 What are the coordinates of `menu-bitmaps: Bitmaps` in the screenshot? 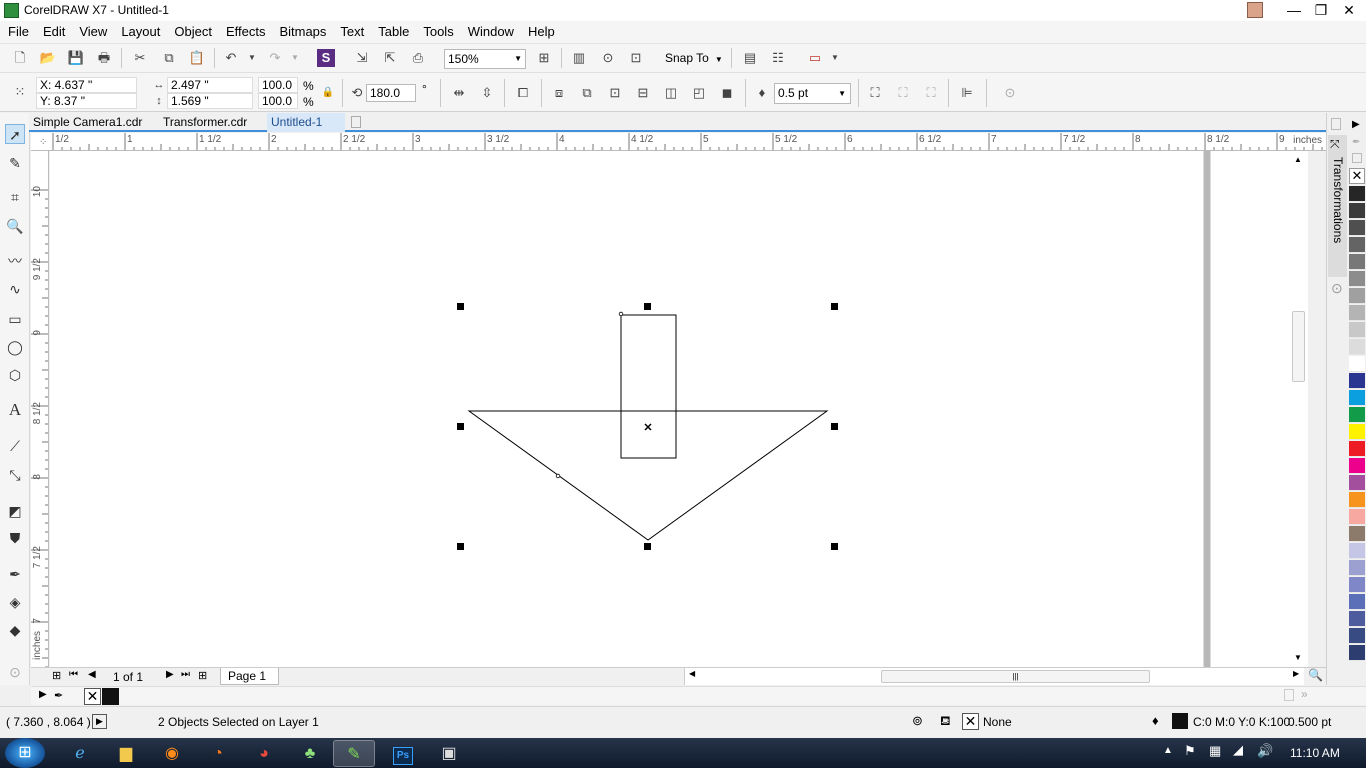 It's located at (301, 30).